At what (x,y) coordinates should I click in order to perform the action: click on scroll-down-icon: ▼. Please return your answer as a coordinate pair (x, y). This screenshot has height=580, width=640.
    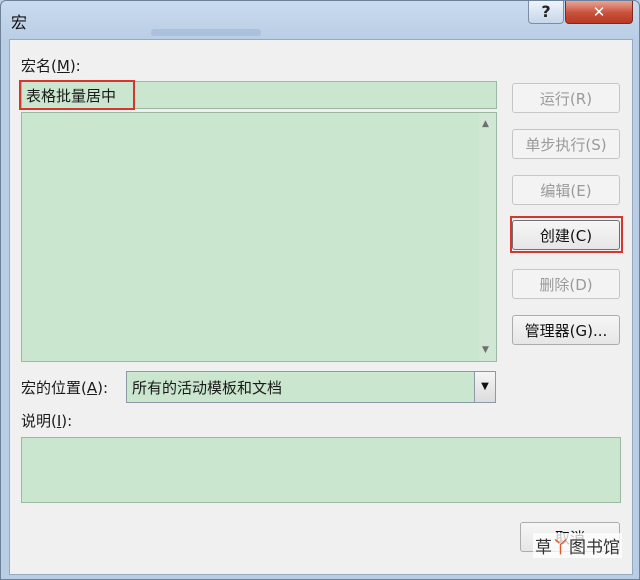
    Looking at the image, I should click on (485, 350).